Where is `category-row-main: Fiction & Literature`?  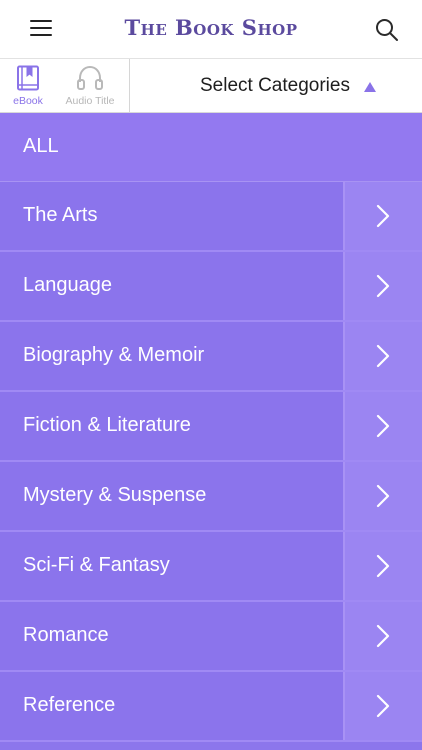
category-row-main: Fiction & Literature is located at coordinates (171, 426).